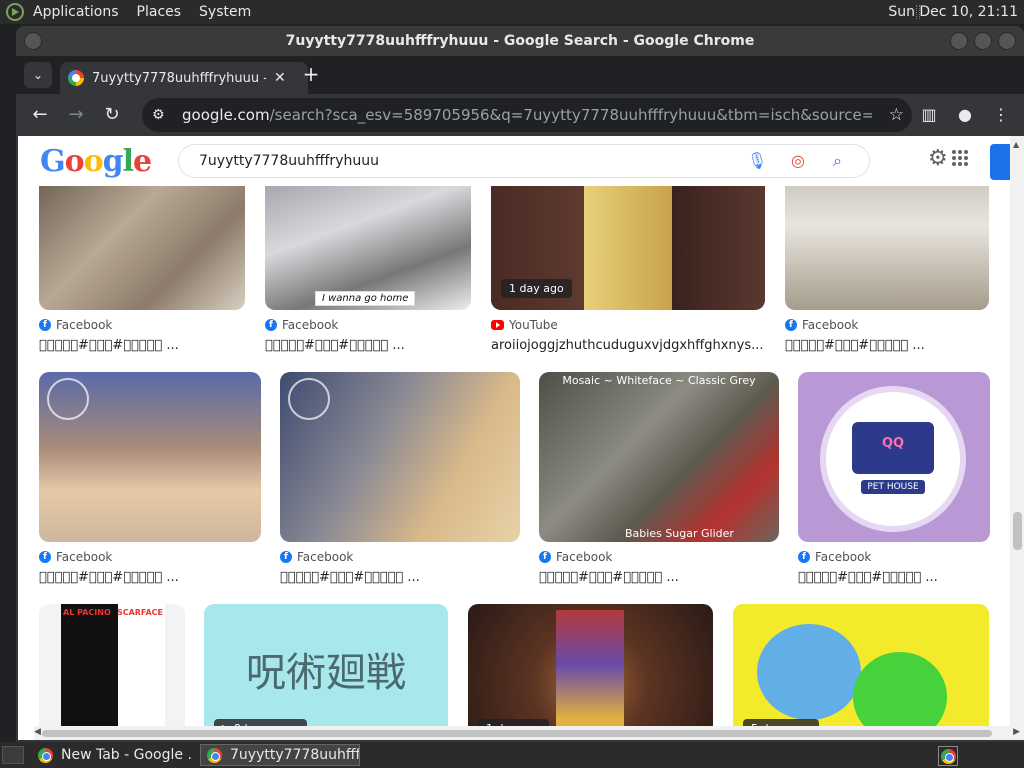 This screenshot has height=768, width=1024. What do you see at coordinates (809, 672) in the screenshot?
I see `blue-smiley` at bounding box center [809, 672].